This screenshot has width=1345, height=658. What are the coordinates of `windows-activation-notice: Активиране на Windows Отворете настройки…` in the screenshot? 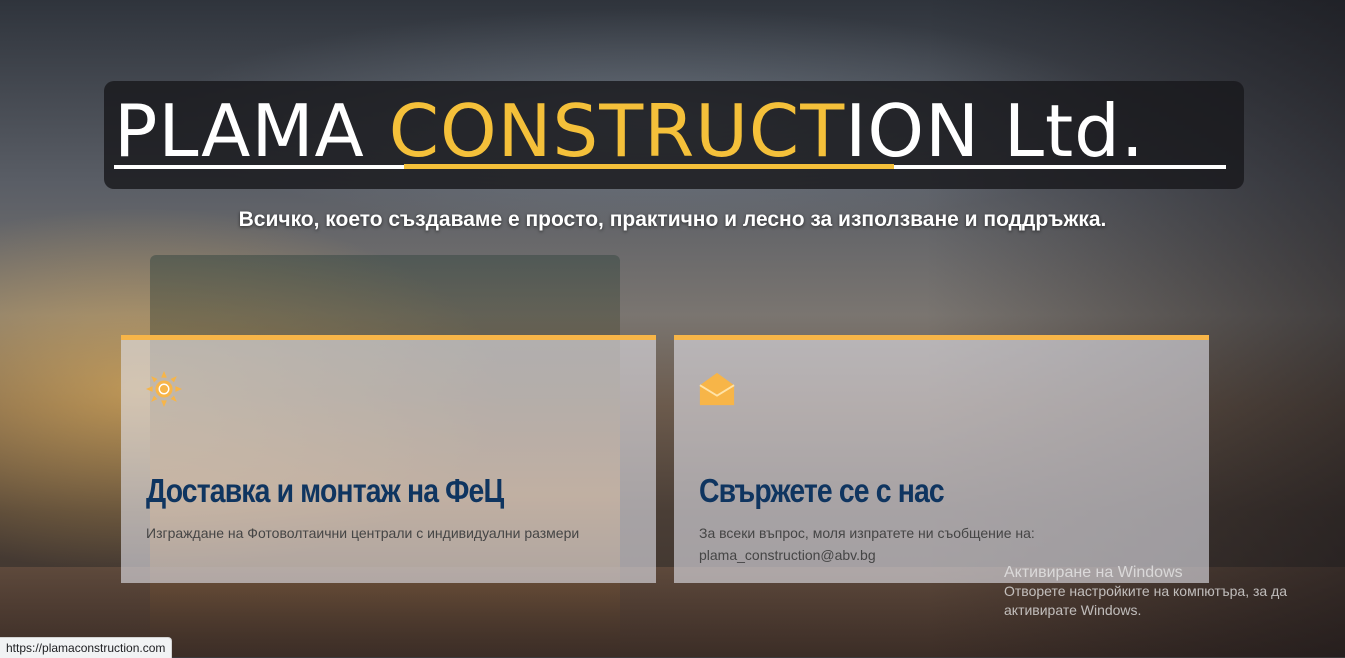 It's located at (1164, 591).